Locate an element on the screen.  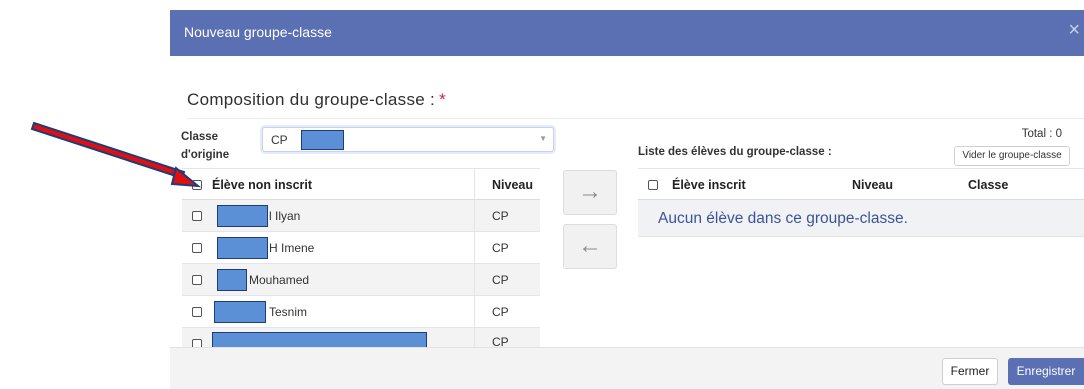
close-button: Fermer is located at coordinates (970, 371).